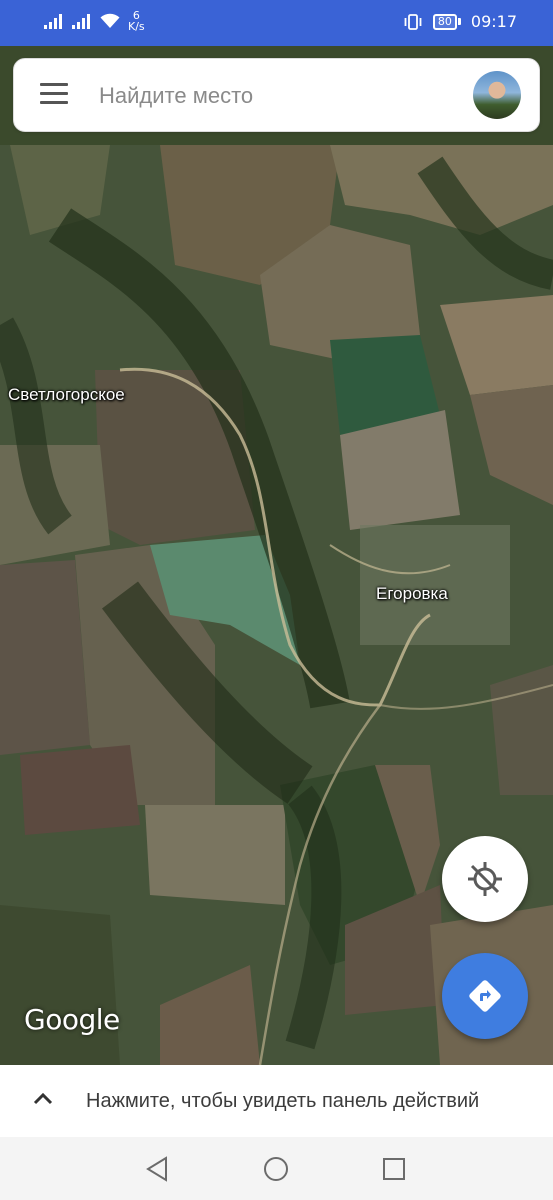  I want to click on search-input: Найдите место, so click(176, 96).